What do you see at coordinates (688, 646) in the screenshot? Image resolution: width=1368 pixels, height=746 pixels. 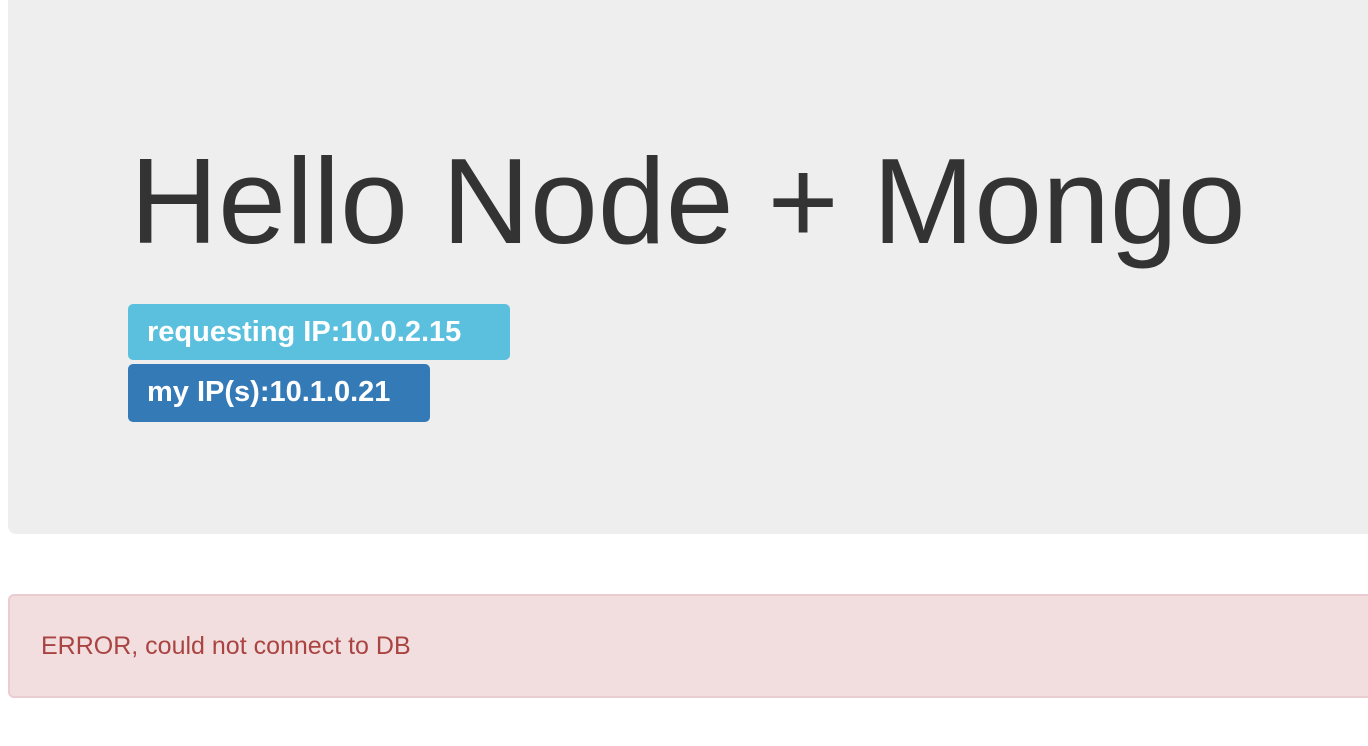 I see `error-alert: ERROR, could not connect to DB` at bounding box center [688, 646].